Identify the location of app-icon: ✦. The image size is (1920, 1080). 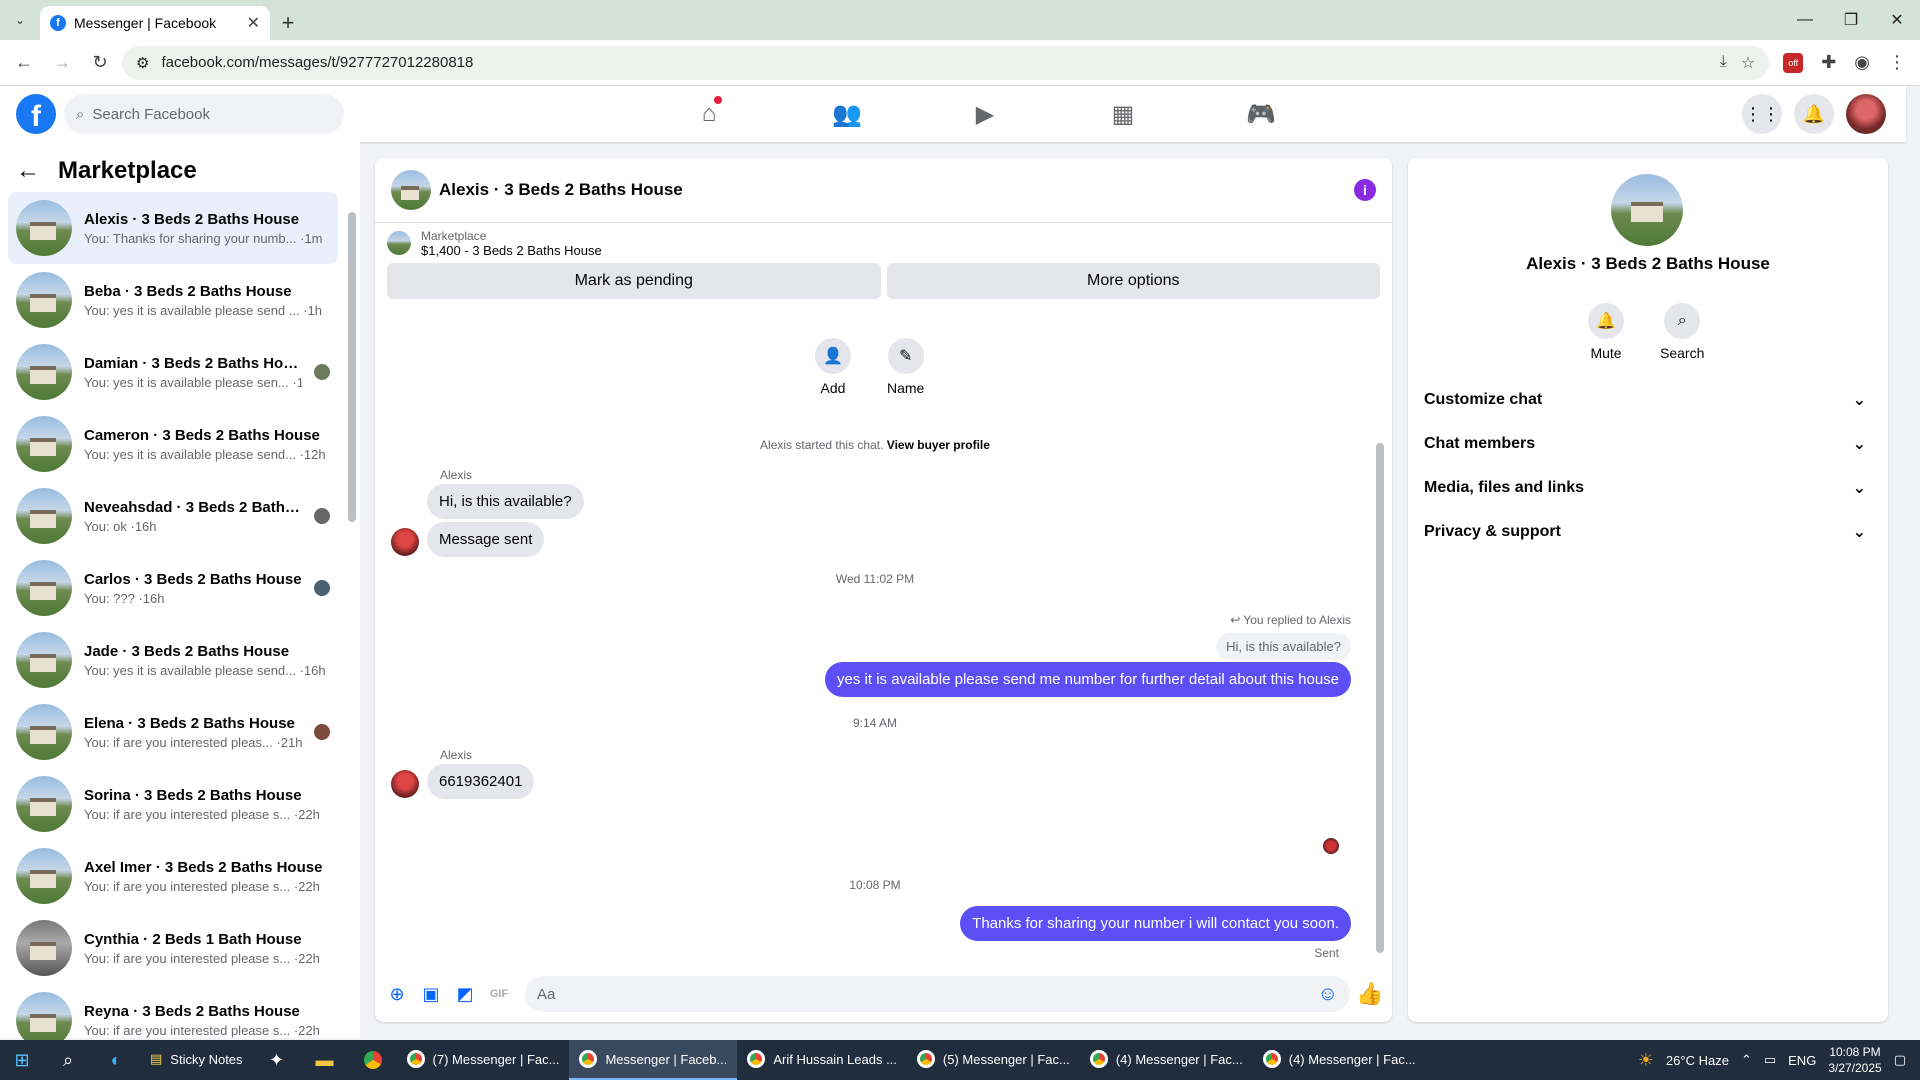
(277, 1060).